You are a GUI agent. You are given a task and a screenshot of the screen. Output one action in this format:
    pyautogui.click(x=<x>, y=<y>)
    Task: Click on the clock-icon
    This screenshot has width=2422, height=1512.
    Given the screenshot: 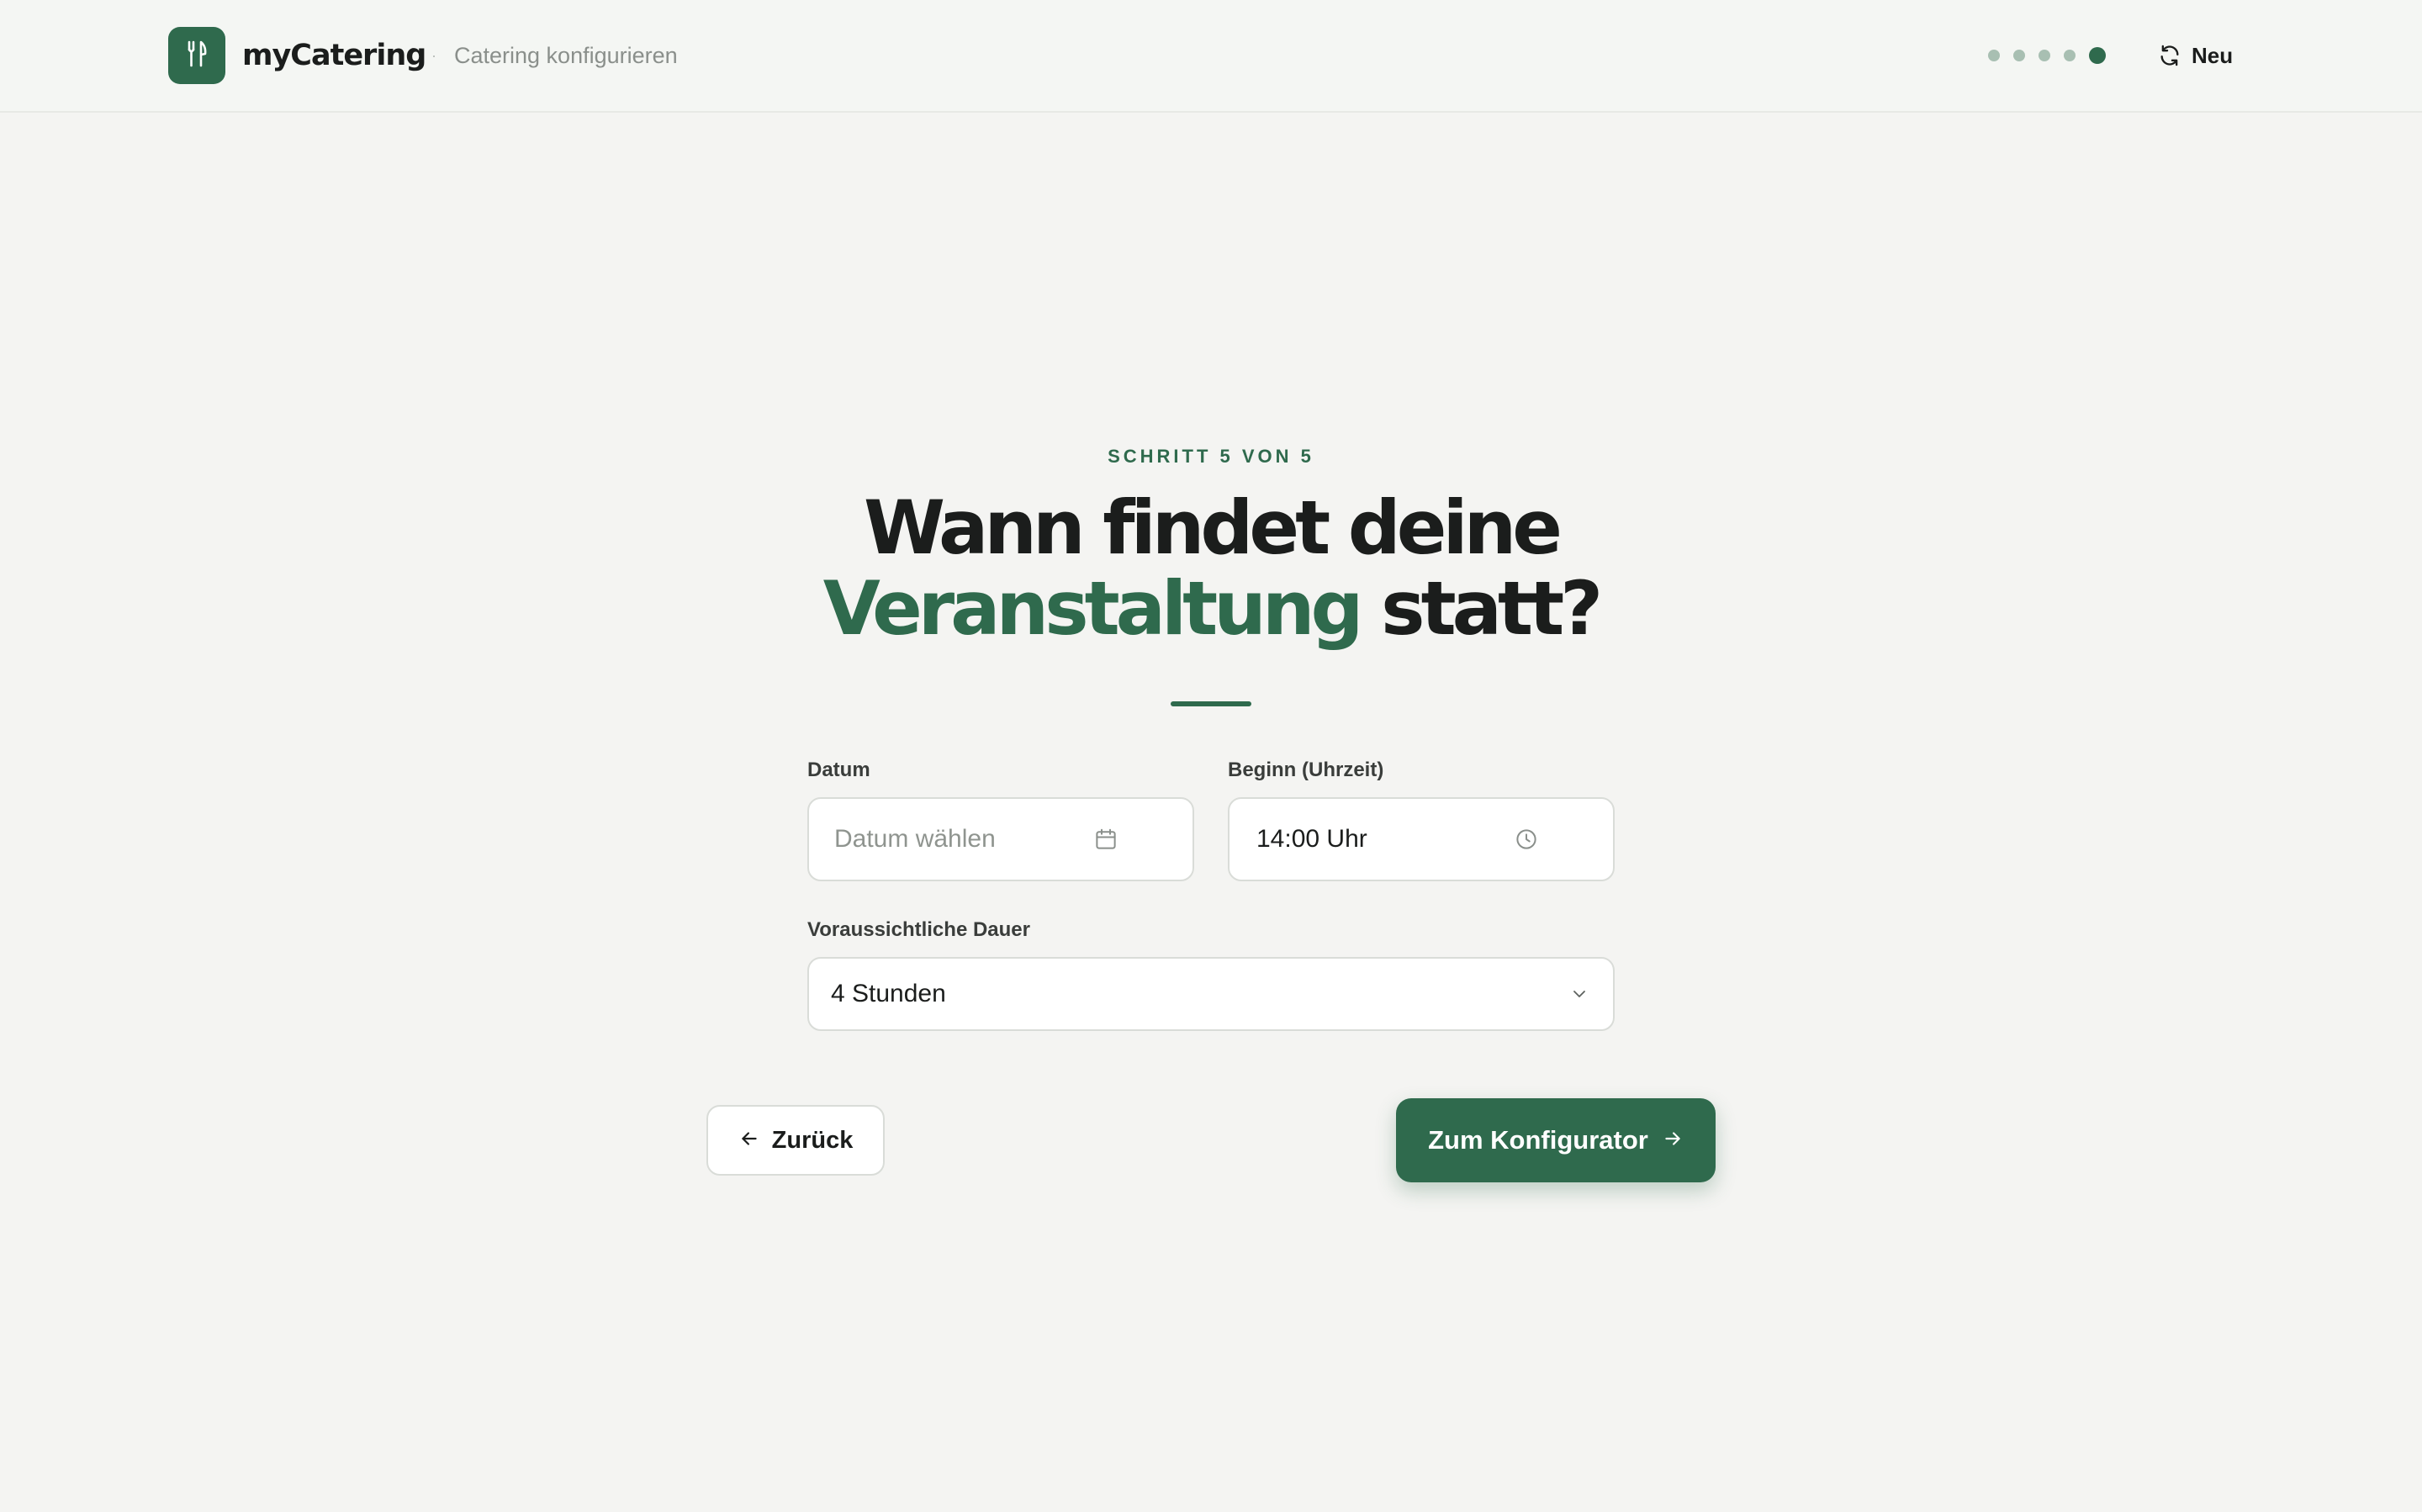 What is the action you would take?
    pyautogui.click(x=1526, y=839)
    